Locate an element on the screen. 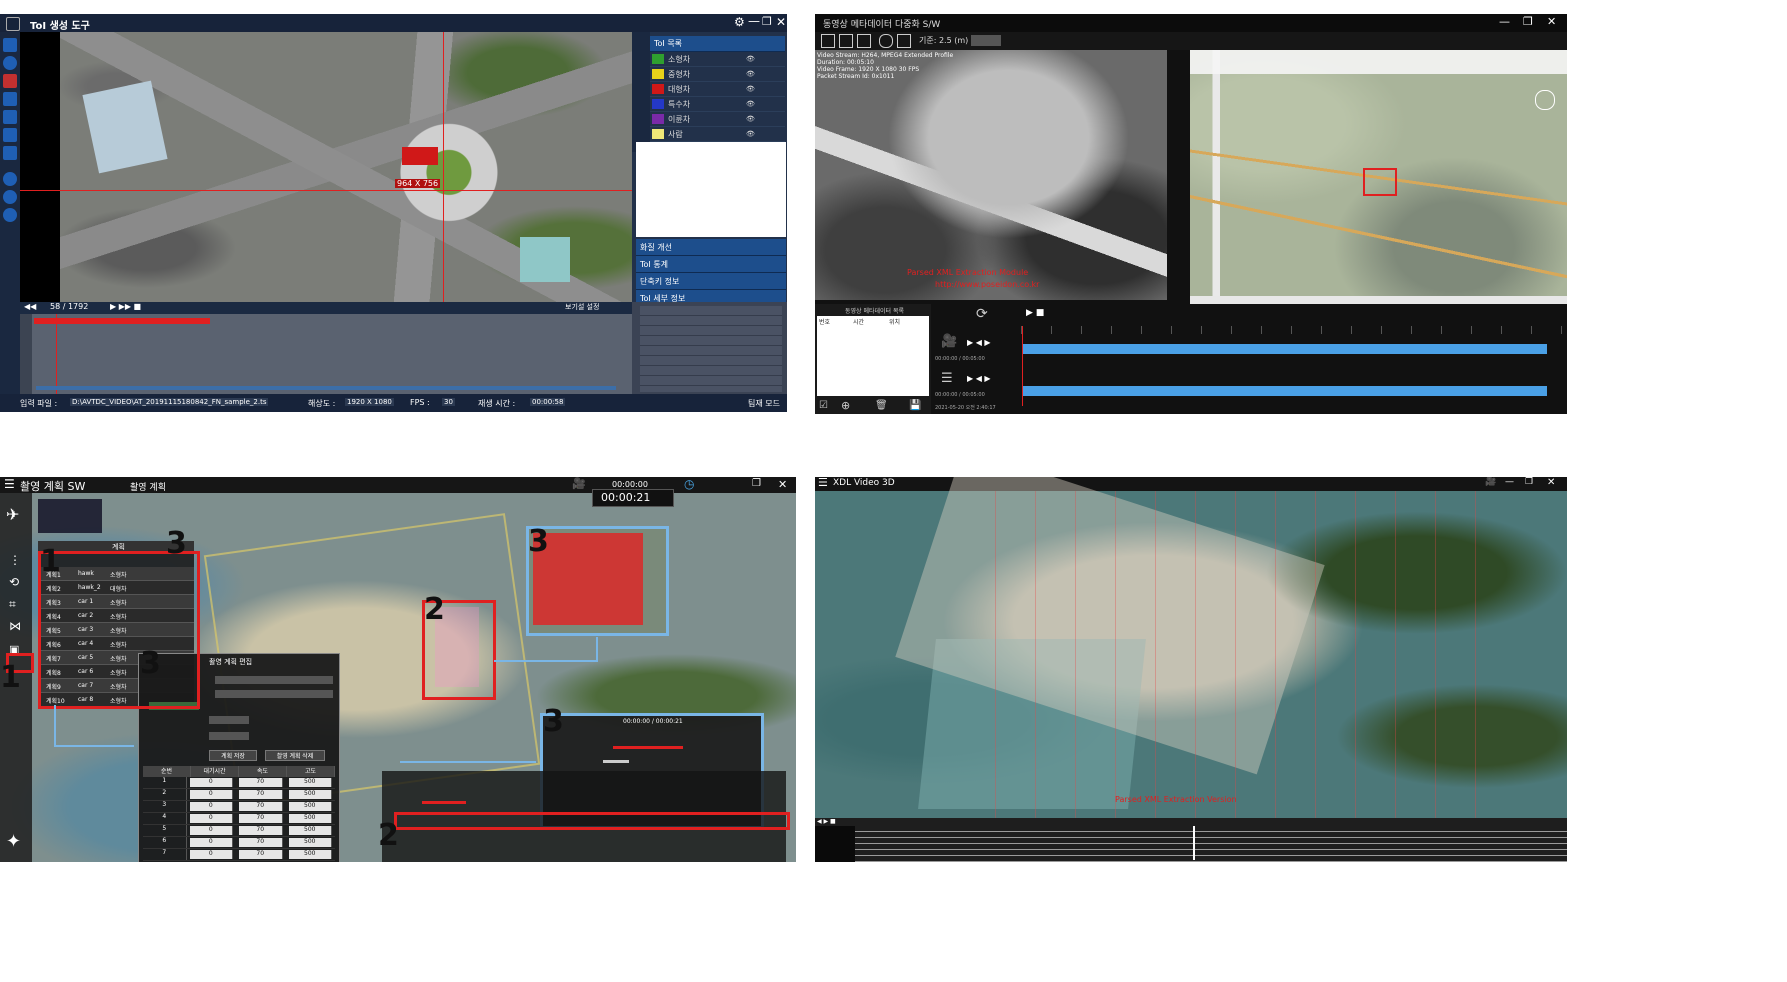 The image size is (1787, 982). 3d-scene: Parsed XML Extraction Version is located at coordinates (1191, 647).